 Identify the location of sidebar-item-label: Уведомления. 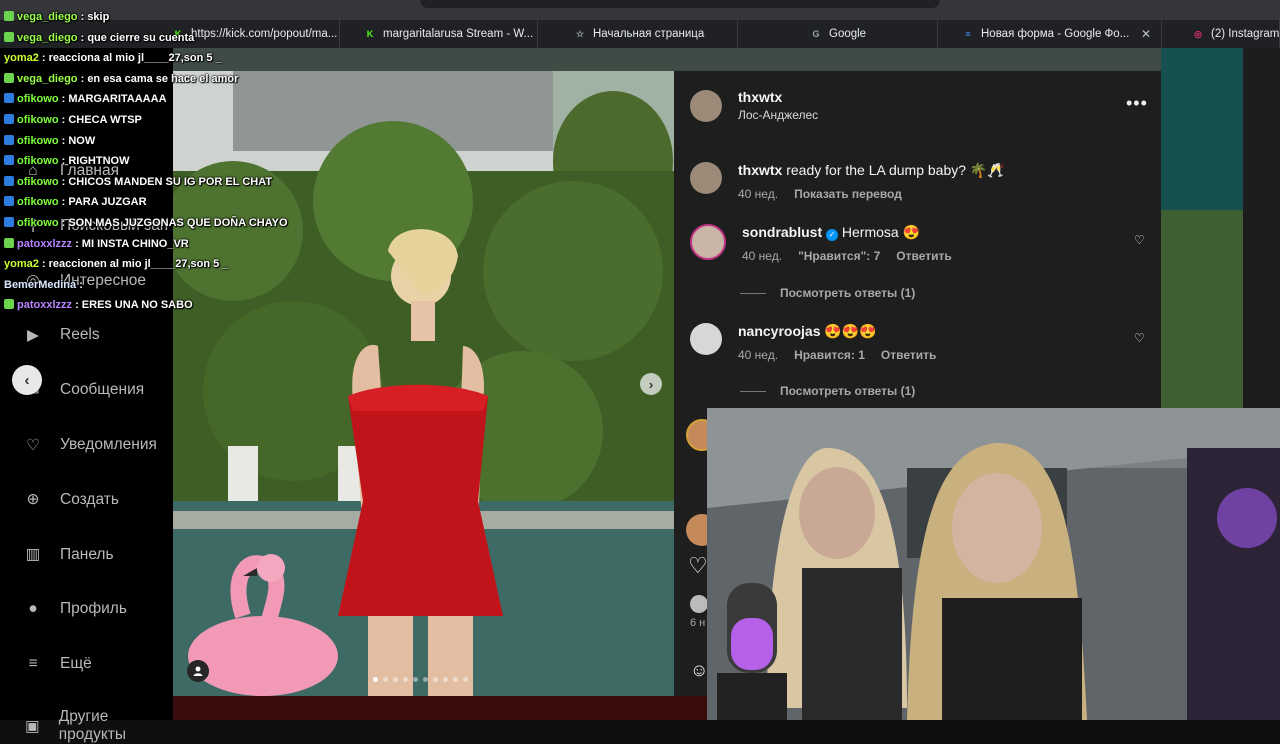
(108, 444).